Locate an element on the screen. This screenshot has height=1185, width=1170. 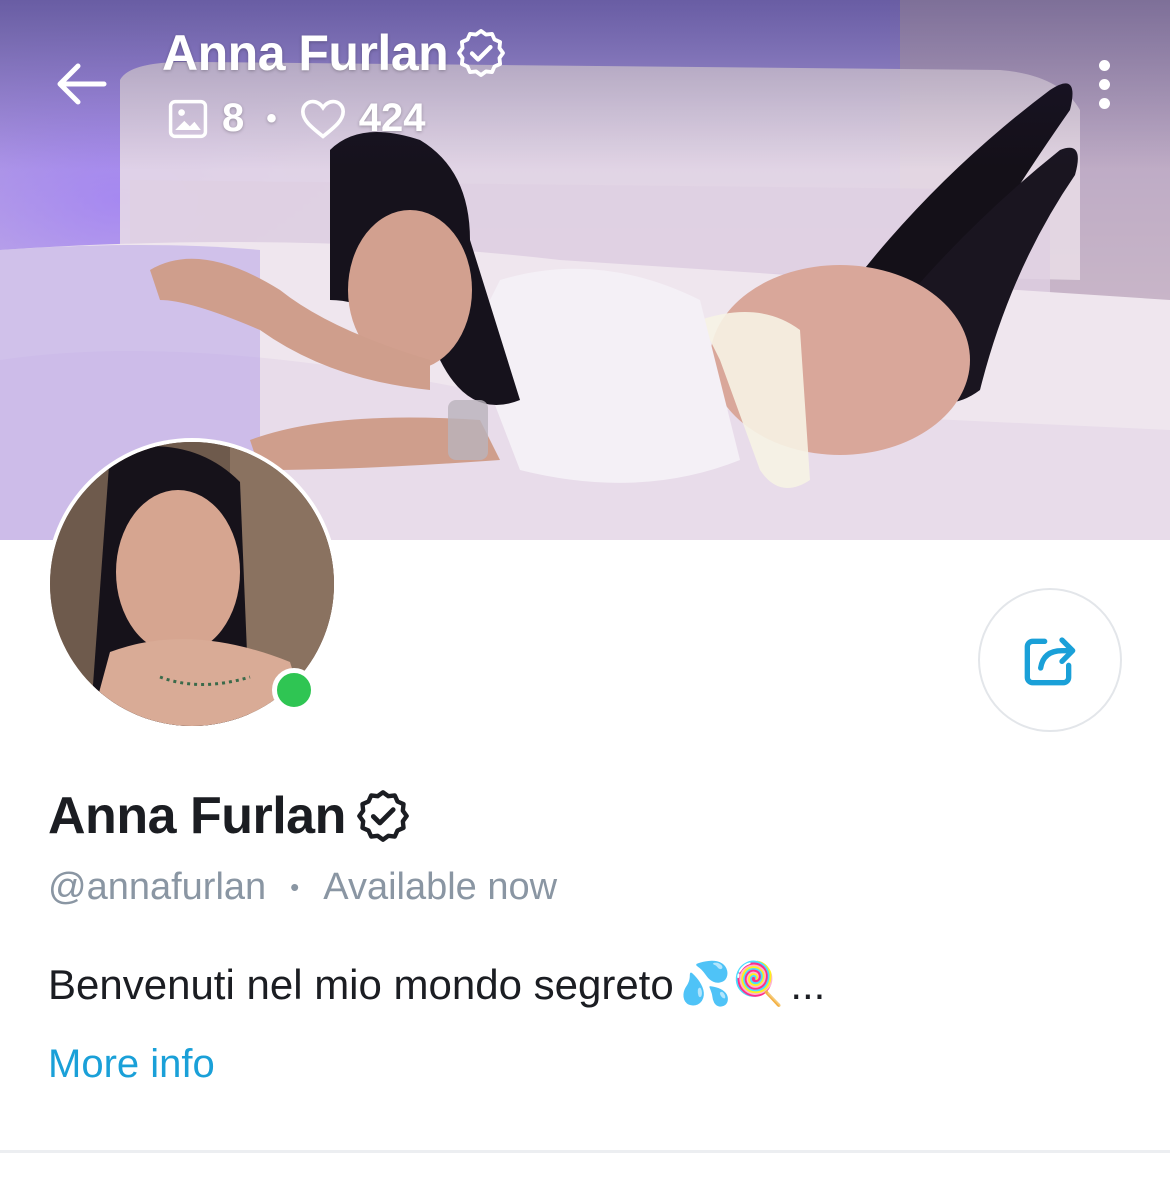
likes-count: 424 is located at coordinates (392, 118).